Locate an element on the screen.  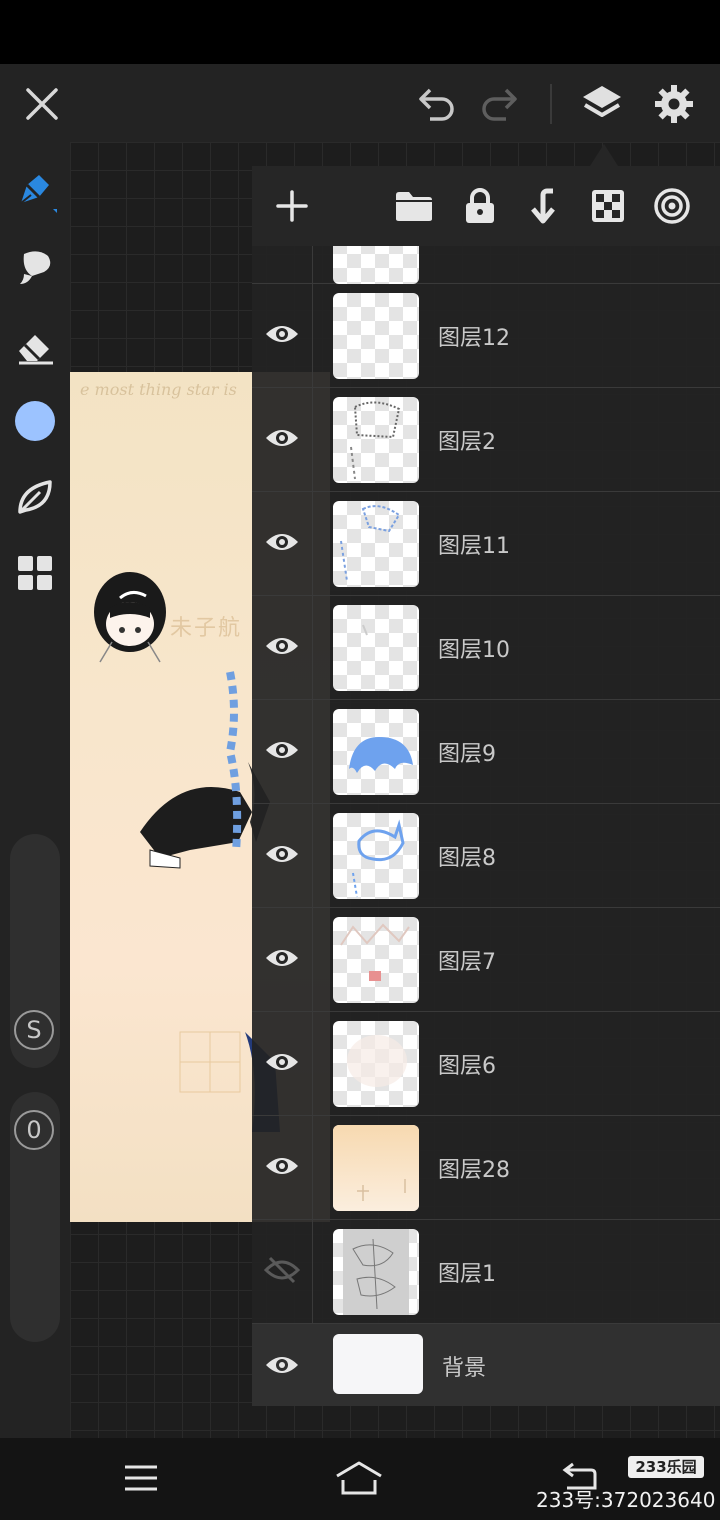
layer-row-background: 背景 is located at coordinates (486, 1365).